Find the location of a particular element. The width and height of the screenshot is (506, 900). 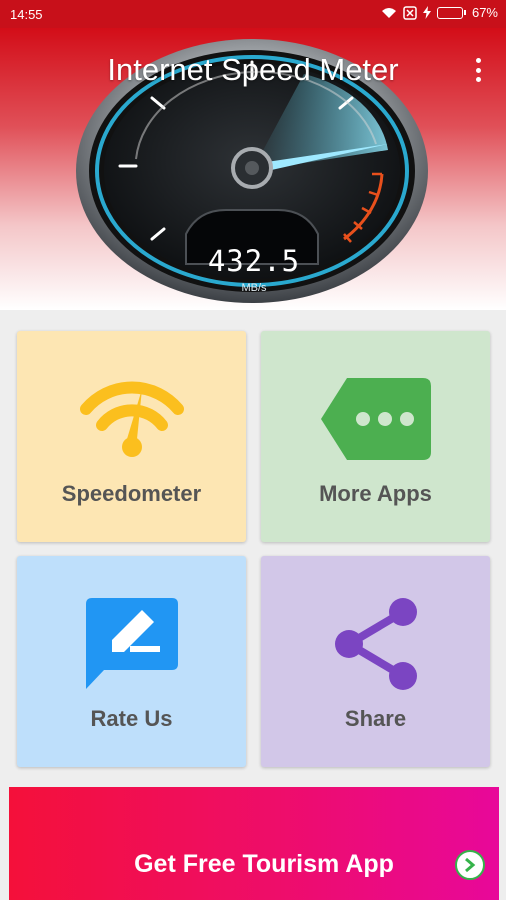

status-icons: 67% is located at coordinates (439, 12).